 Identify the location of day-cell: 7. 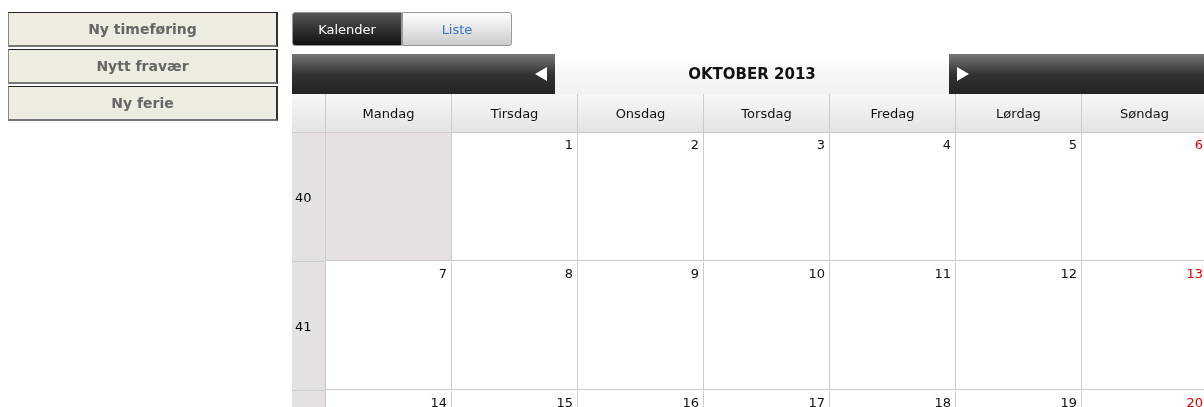
(389, 326).